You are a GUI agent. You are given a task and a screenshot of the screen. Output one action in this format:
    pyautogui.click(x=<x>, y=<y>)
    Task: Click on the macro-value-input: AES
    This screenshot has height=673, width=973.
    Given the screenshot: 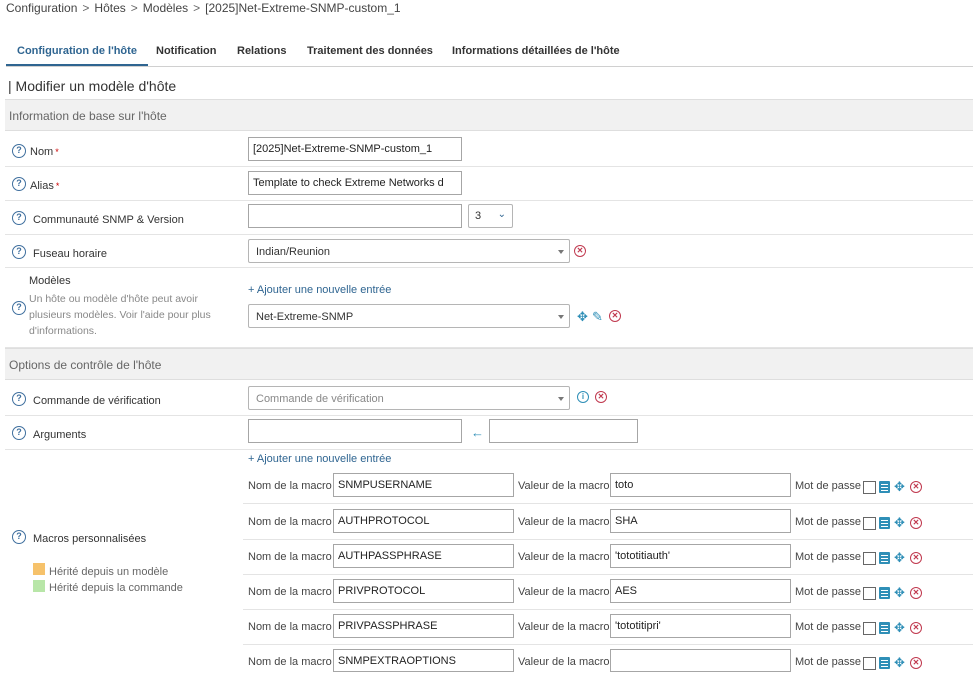 What is the action you would take?
    pyautogui.click(x=700, y=591)
    